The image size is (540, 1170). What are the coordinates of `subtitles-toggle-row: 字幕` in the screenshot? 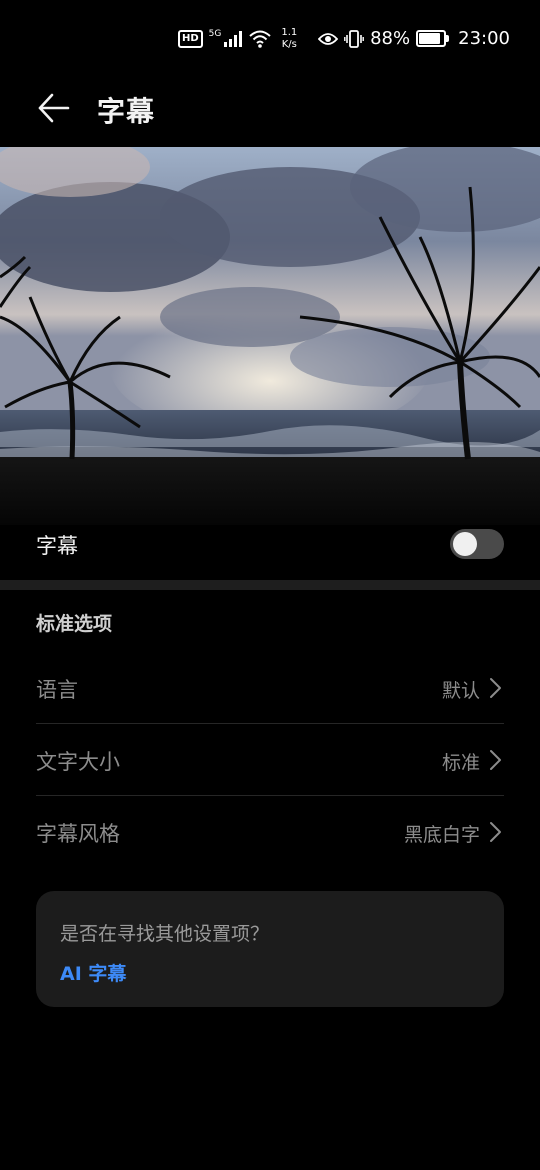 It's located at (270, 544).